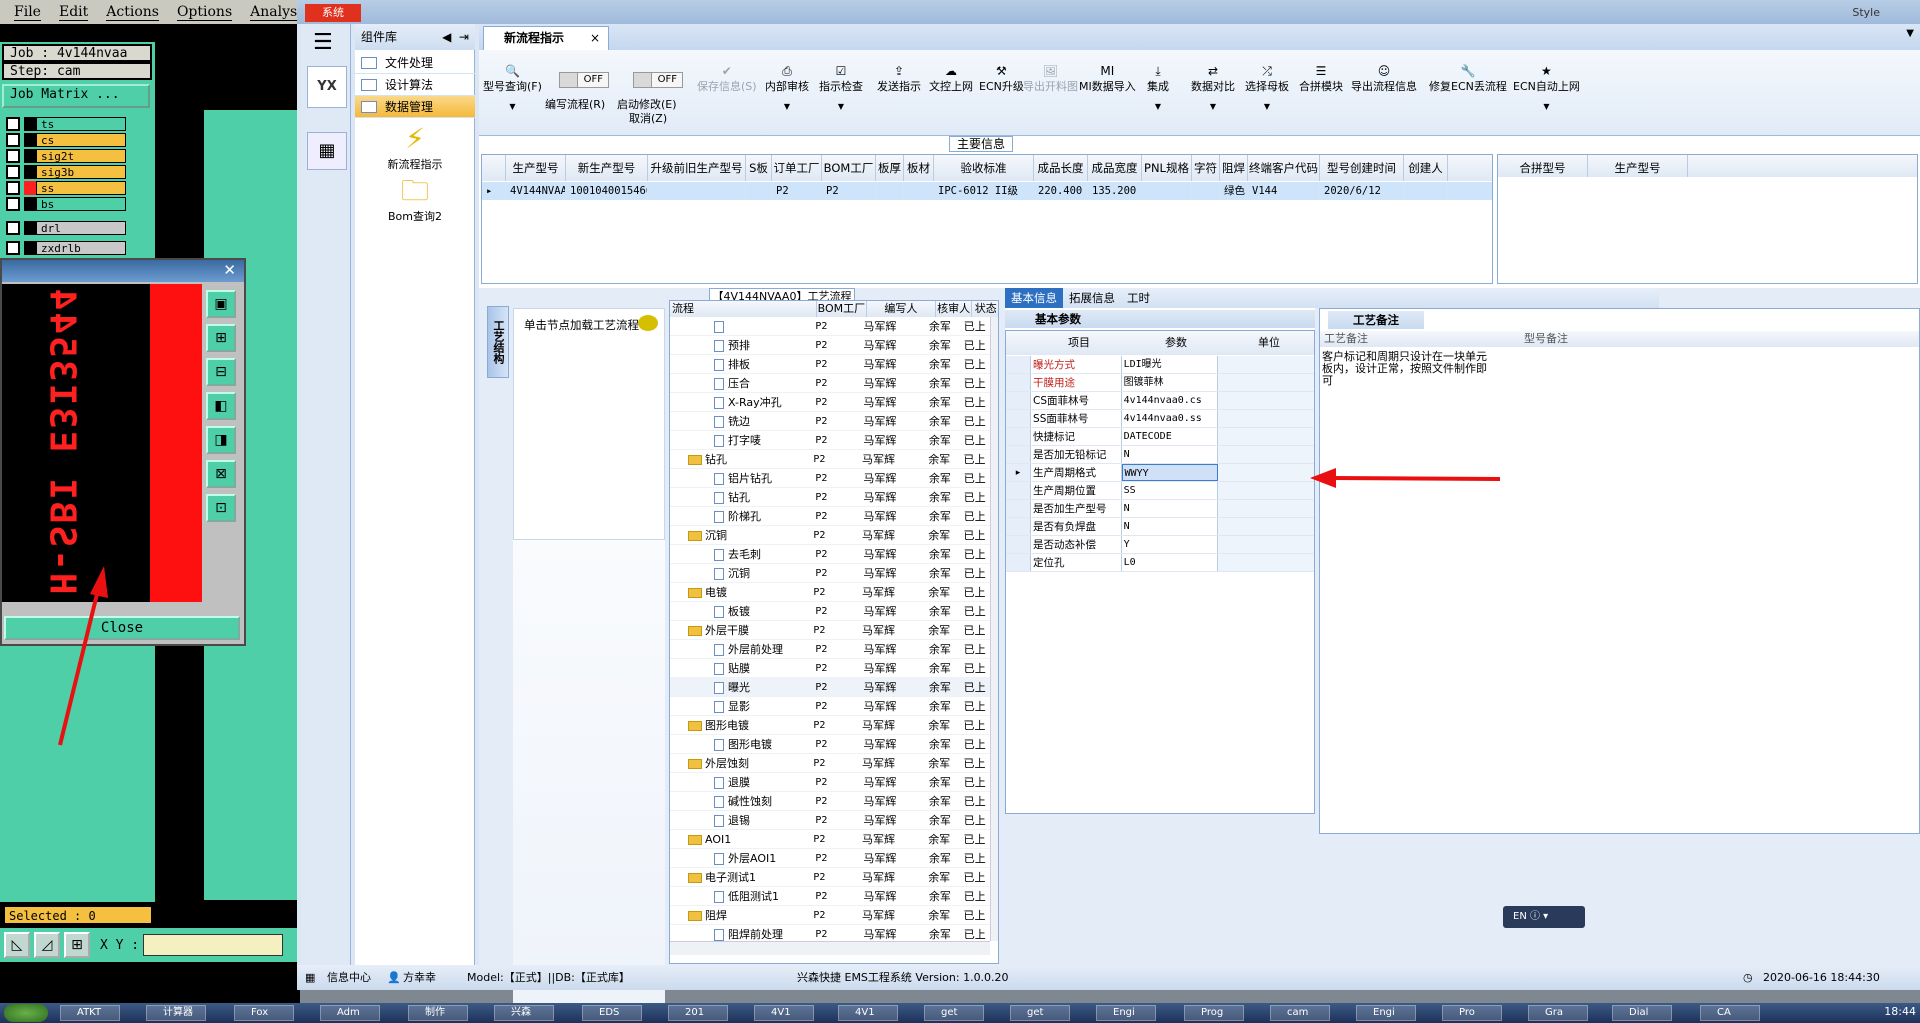 Image resolution: width=1920 pixels, height=1023 pixels. Describe the element at coordinates (830, 782) in the screenshot. I see `tree-row: 退膜 P2 马军辉 余军 已上` at that location.